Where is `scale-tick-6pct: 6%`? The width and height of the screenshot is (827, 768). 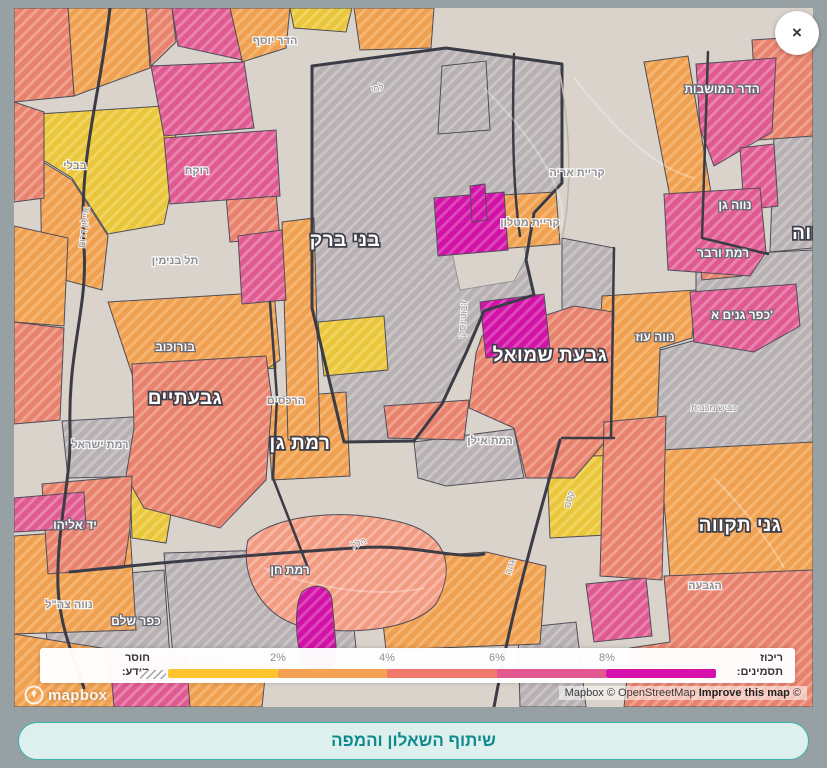 scale-tick-6pct: 6% is located at coordinates (497, 658).